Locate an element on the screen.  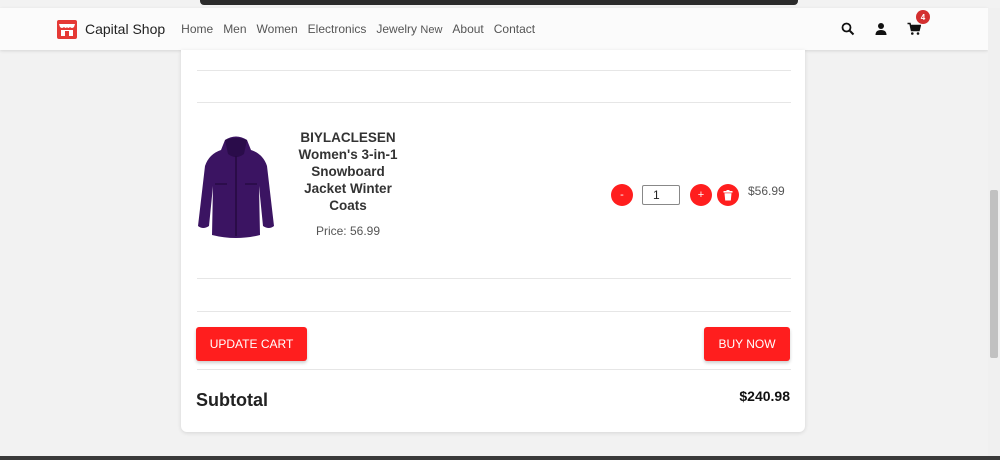
user-icon is located at coordinates (881, 29).